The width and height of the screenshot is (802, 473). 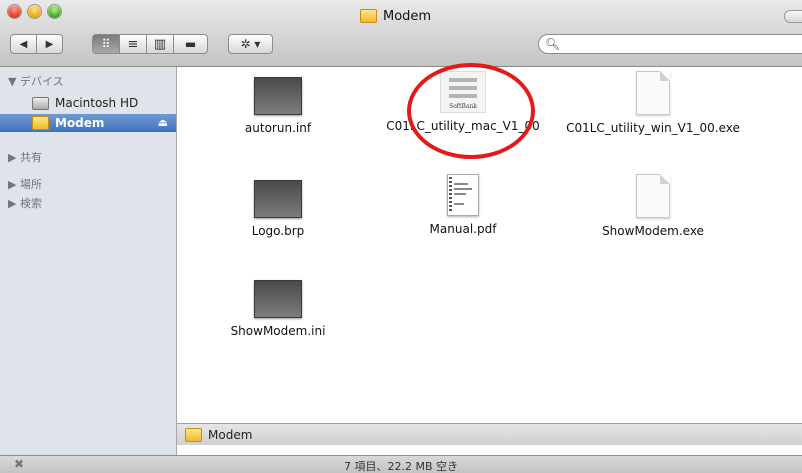 I want to click on path-bar-label: Modem, so click(x=230, y=435).